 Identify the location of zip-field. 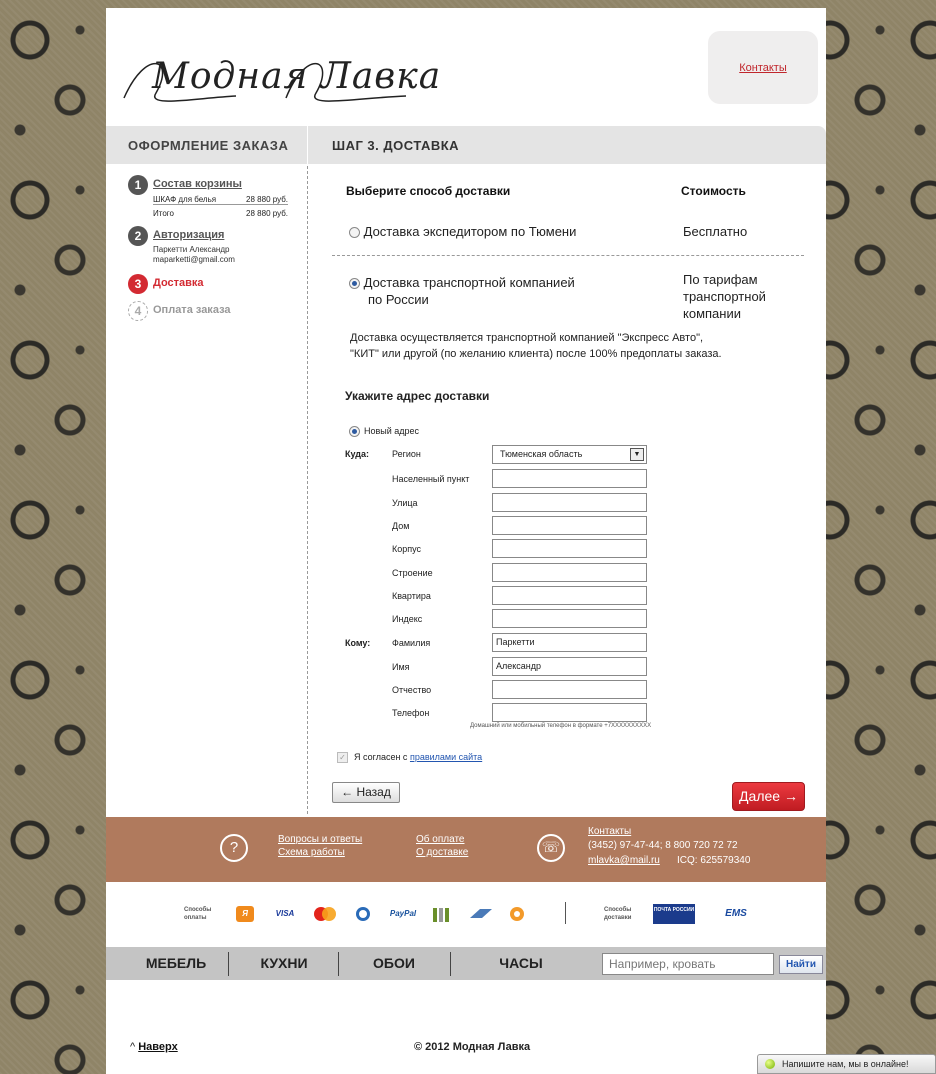
(569, 618).